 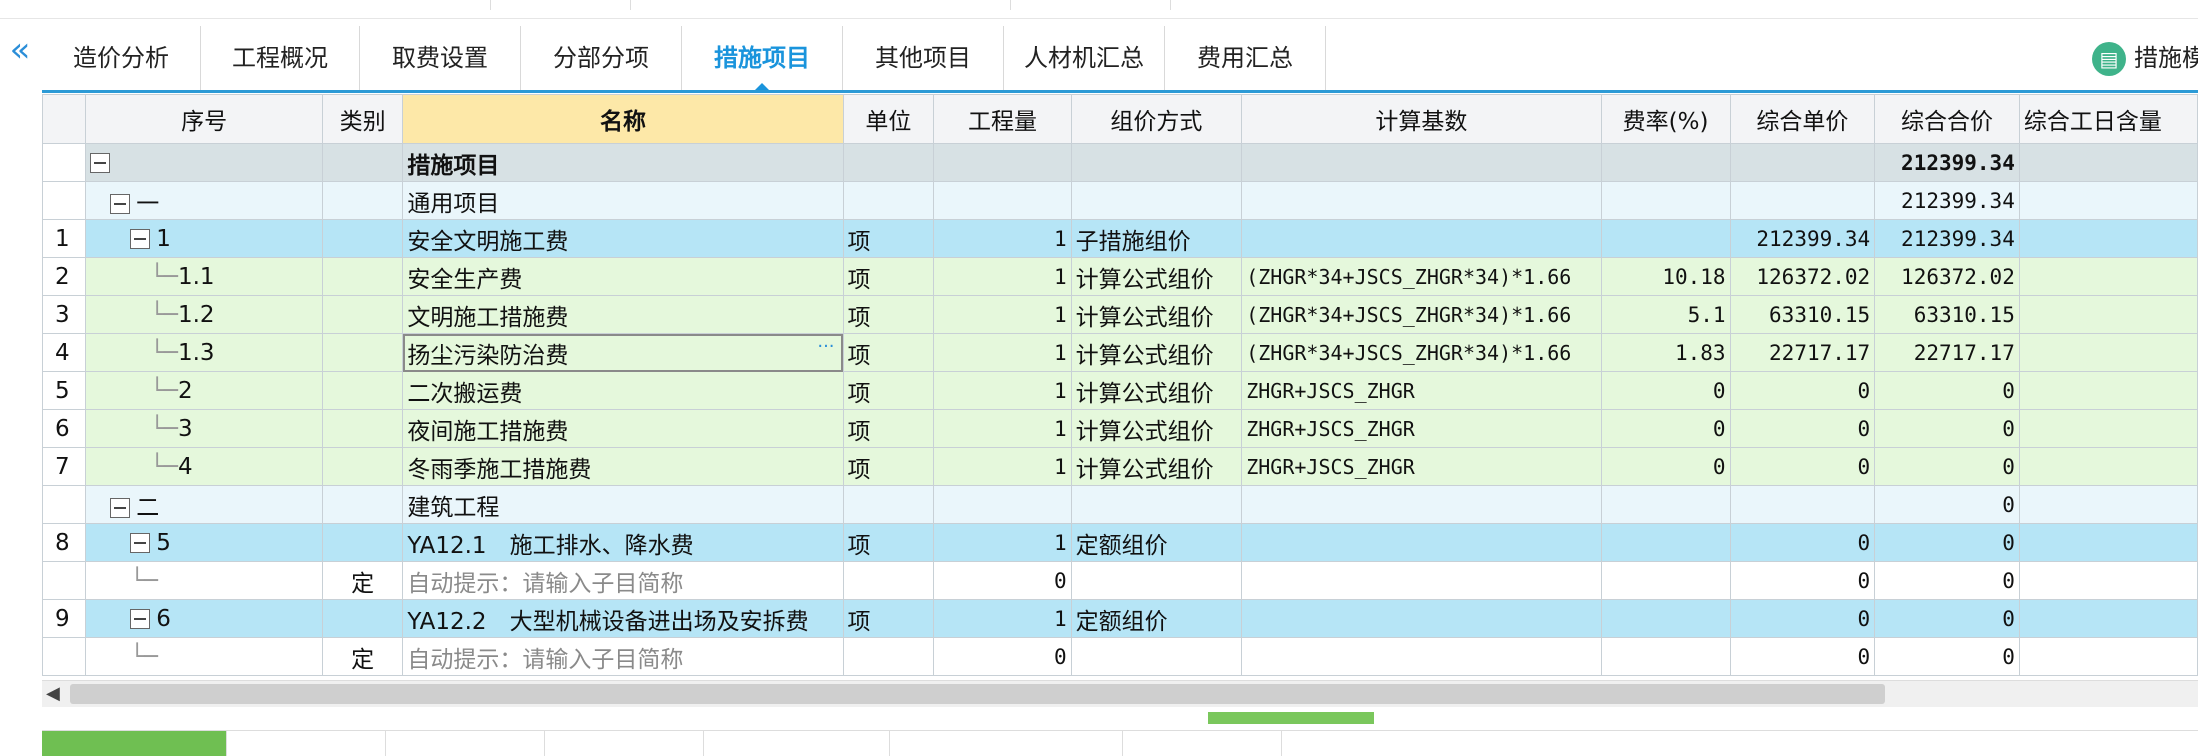 What do you see at coordinates (1120, 542) in the screenshot?
I see `table-row: 8 5 YA12.1 施工排水、降水费 项 1 定额组价 0 0` at bounding box center [1120, 542].